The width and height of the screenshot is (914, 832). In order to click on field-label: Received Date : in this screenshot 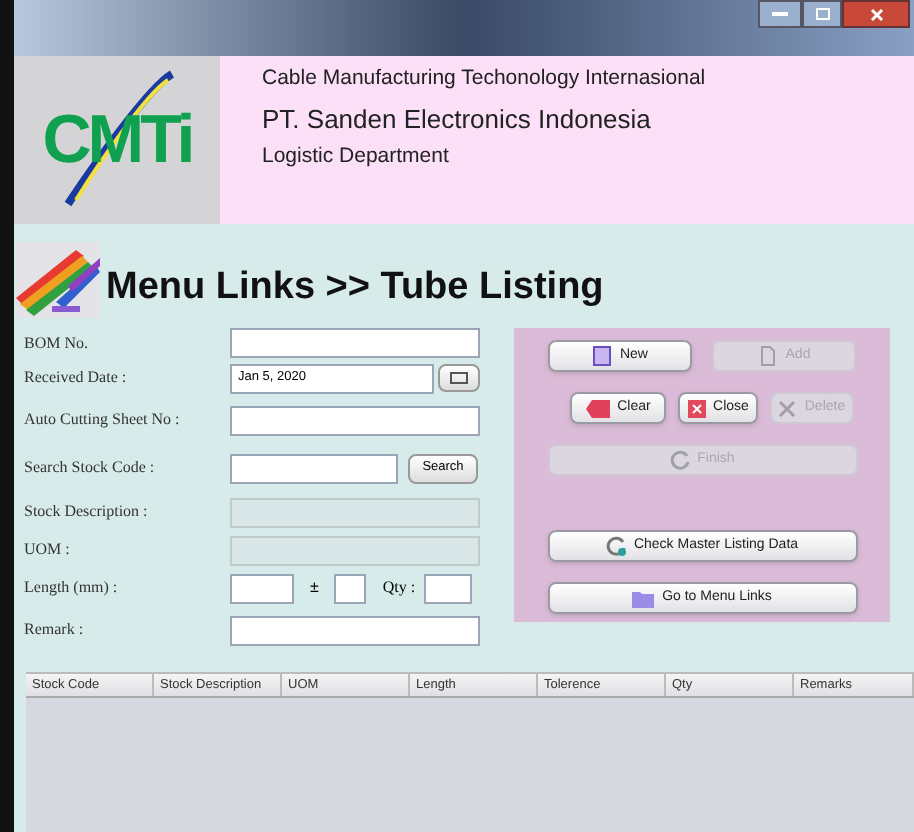, I will do `click(76, 378)`.